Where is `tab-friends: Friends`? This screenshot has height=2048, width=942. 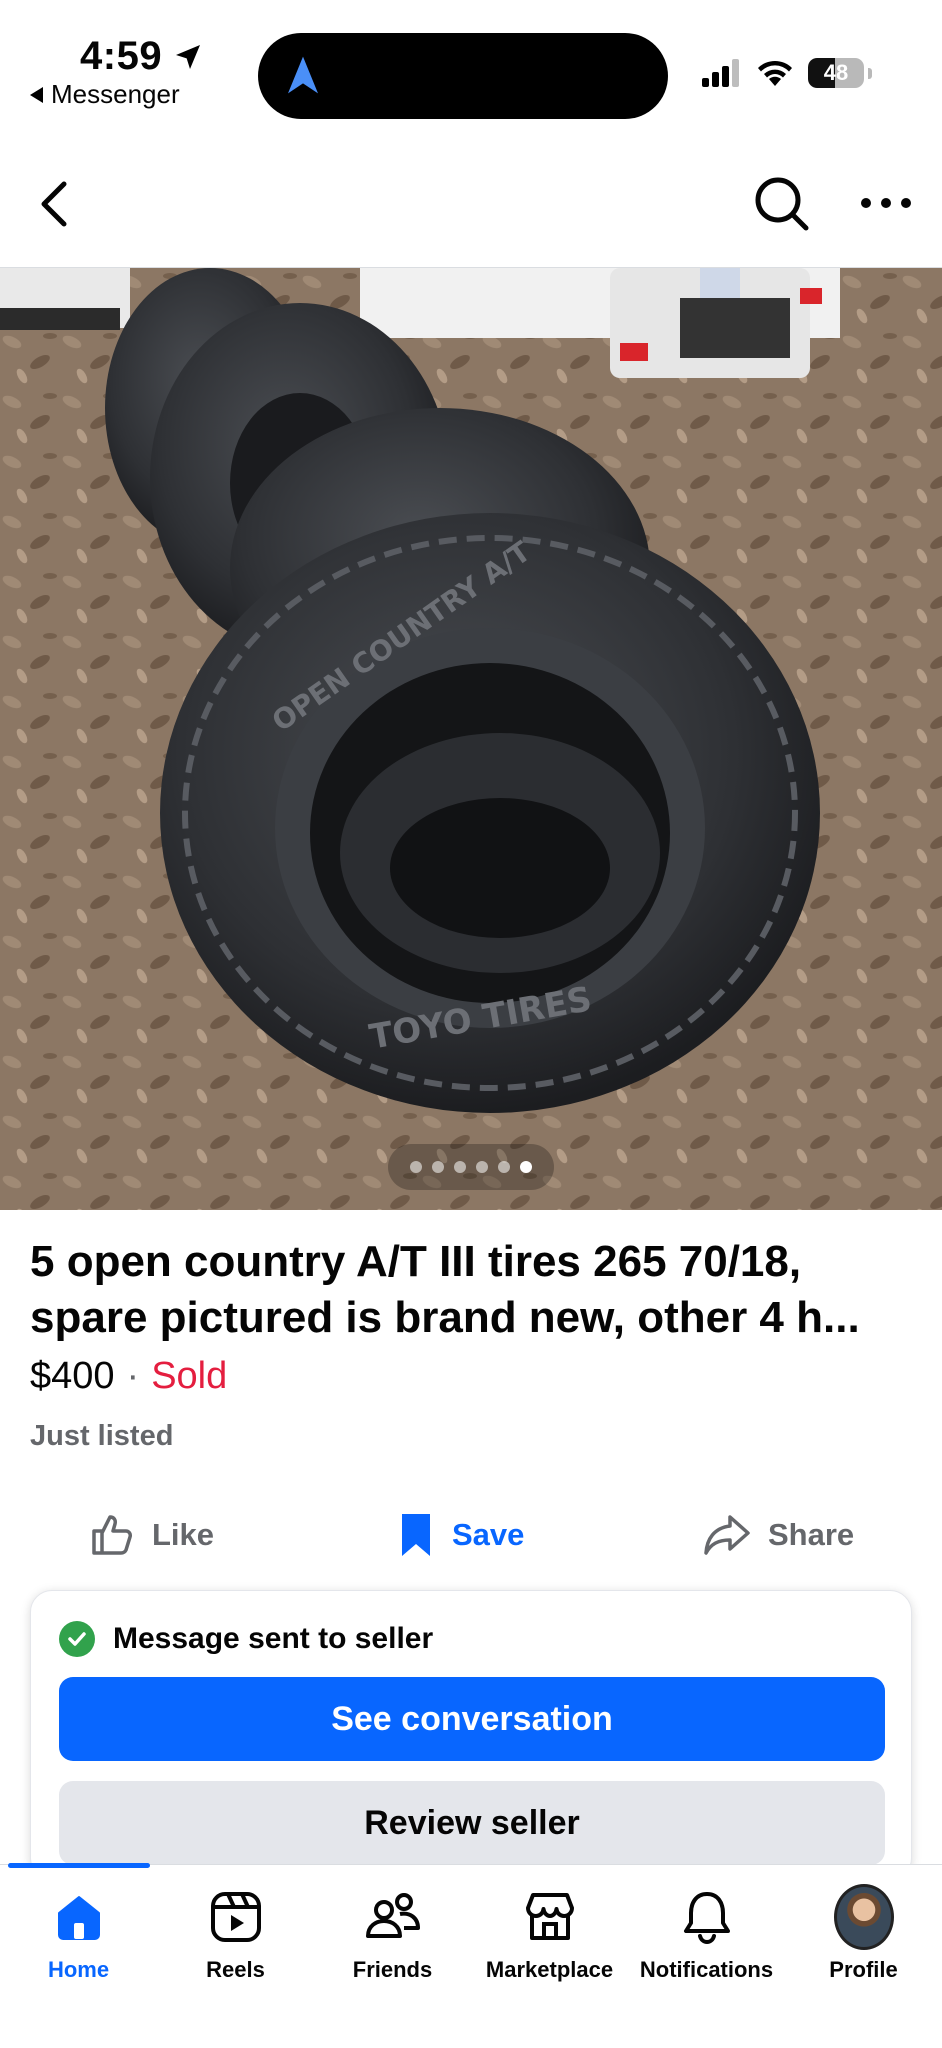
tab-friends: Friends is located at coordinates (392, 1935).